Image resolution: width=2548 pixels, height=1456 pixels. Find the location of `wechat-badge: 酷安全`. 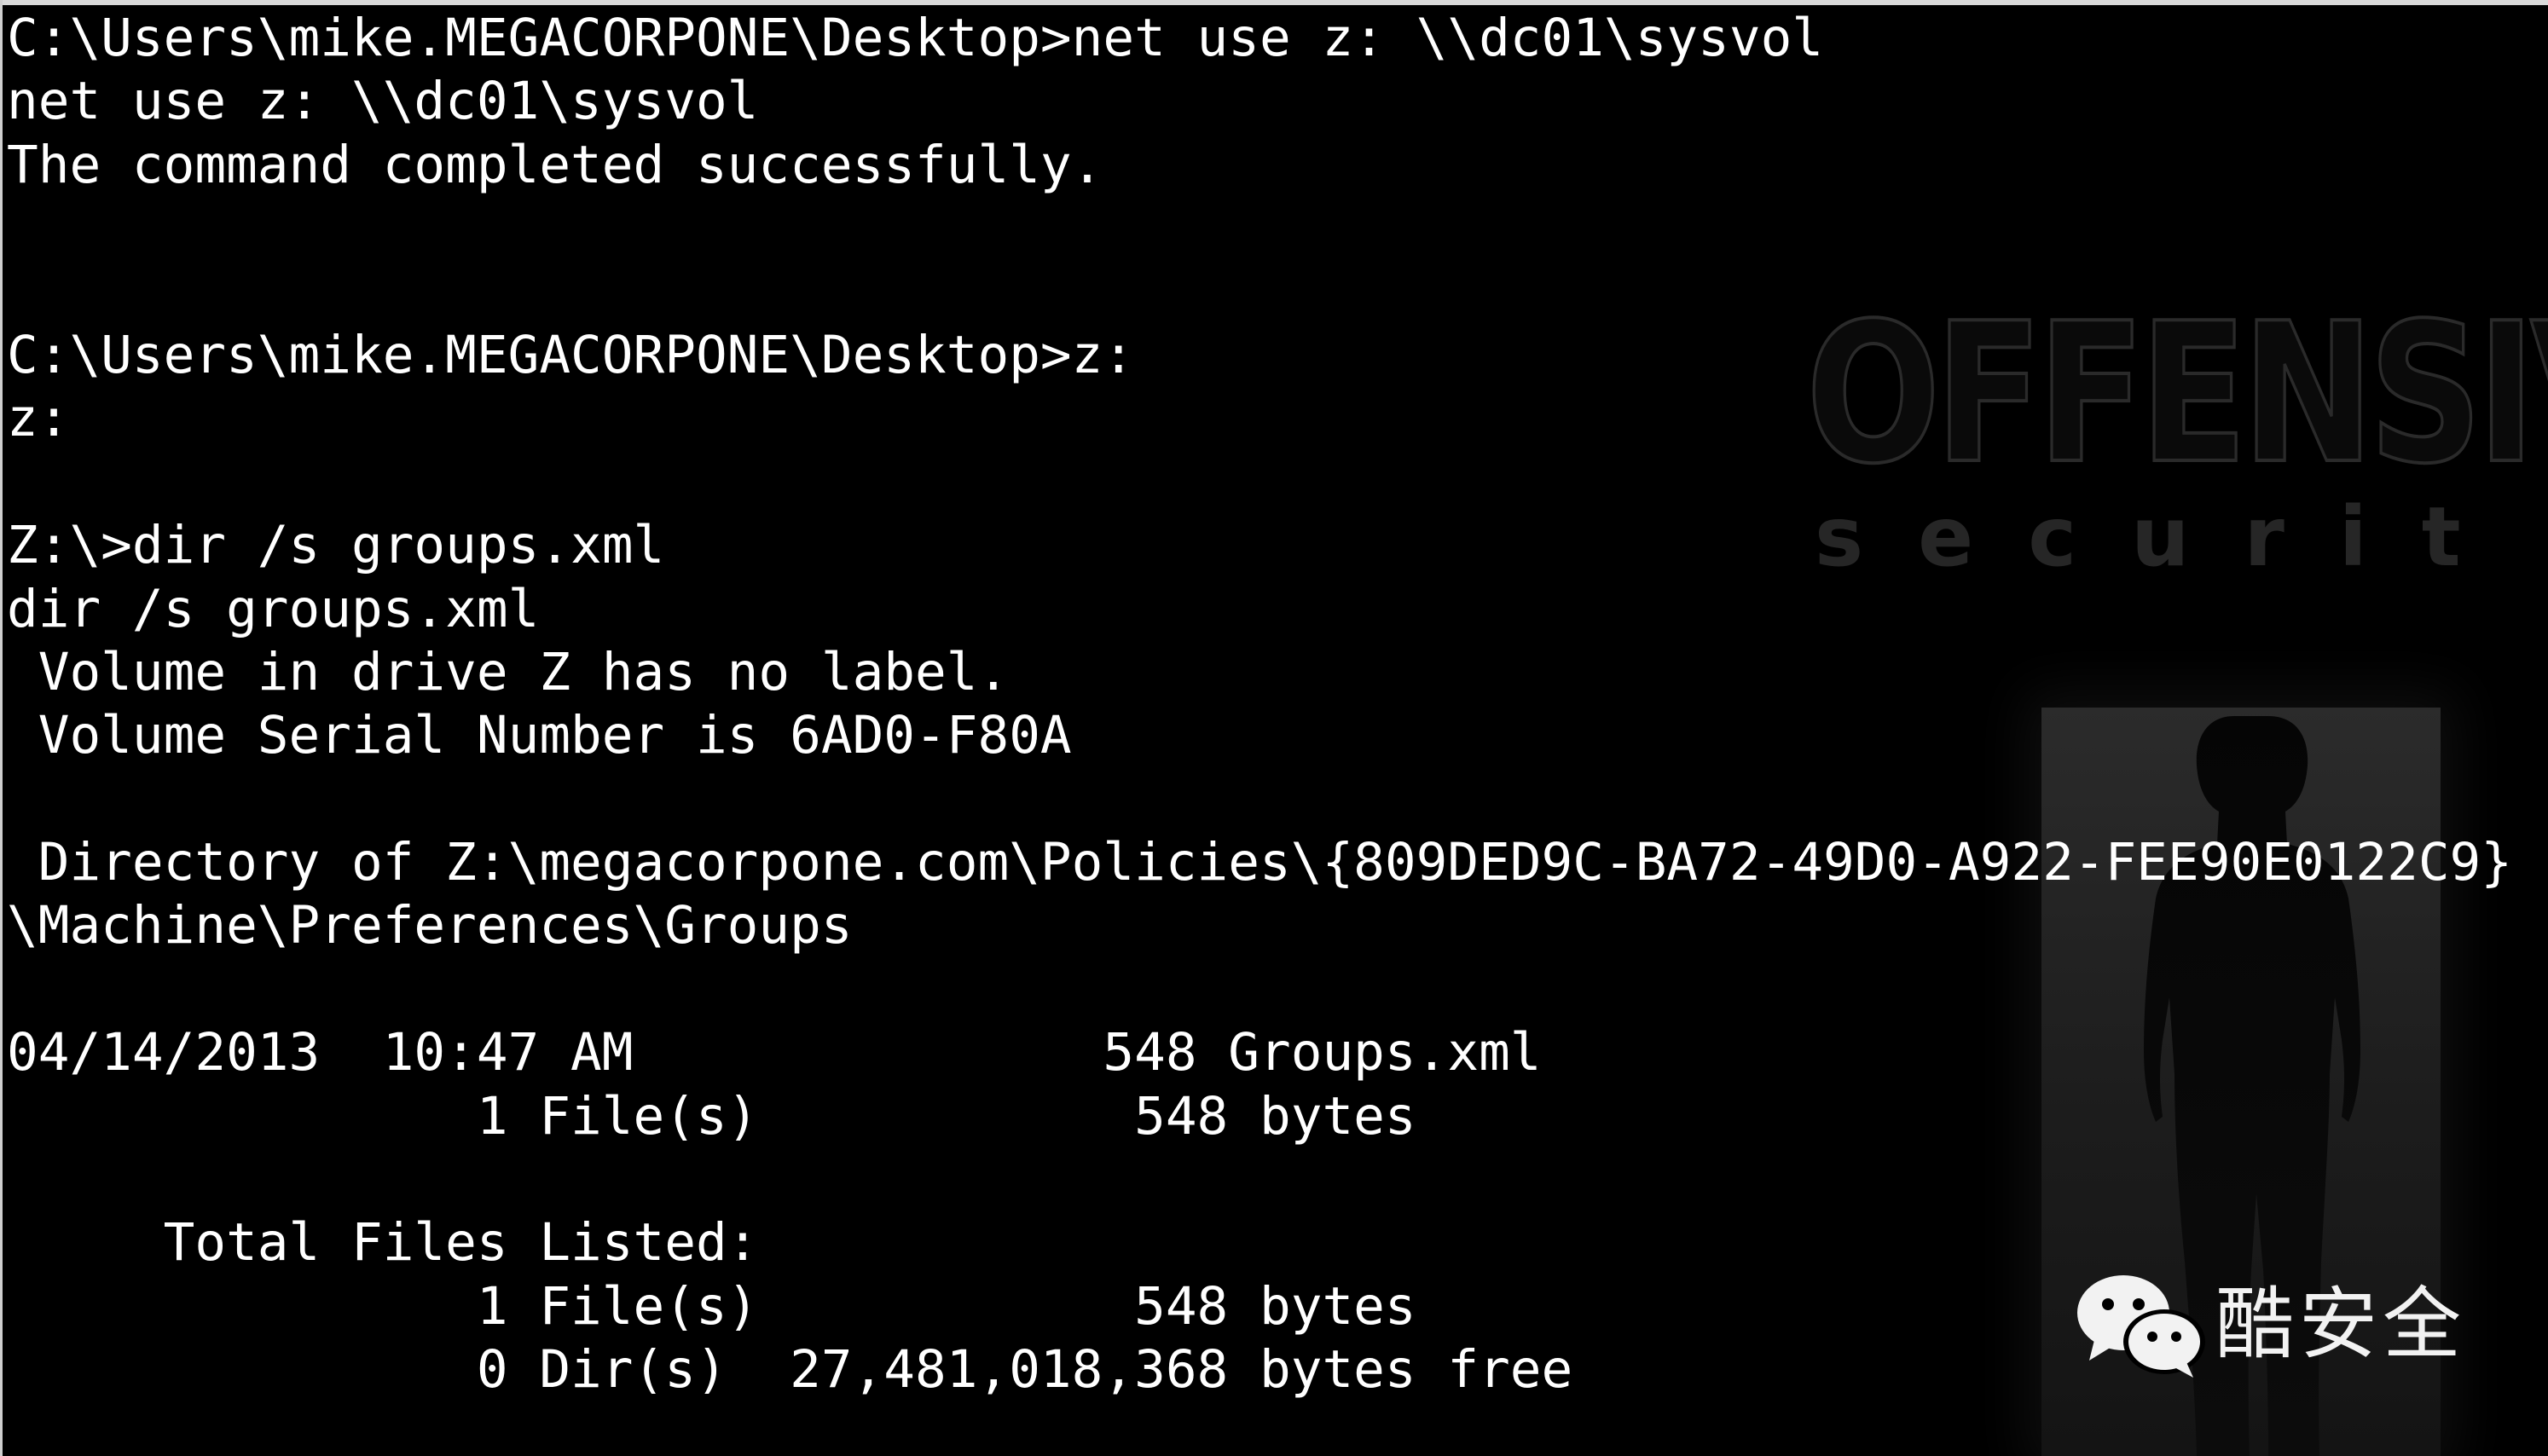

wechat-badge: 酷安全 is located at coordinates (2270, 1324).